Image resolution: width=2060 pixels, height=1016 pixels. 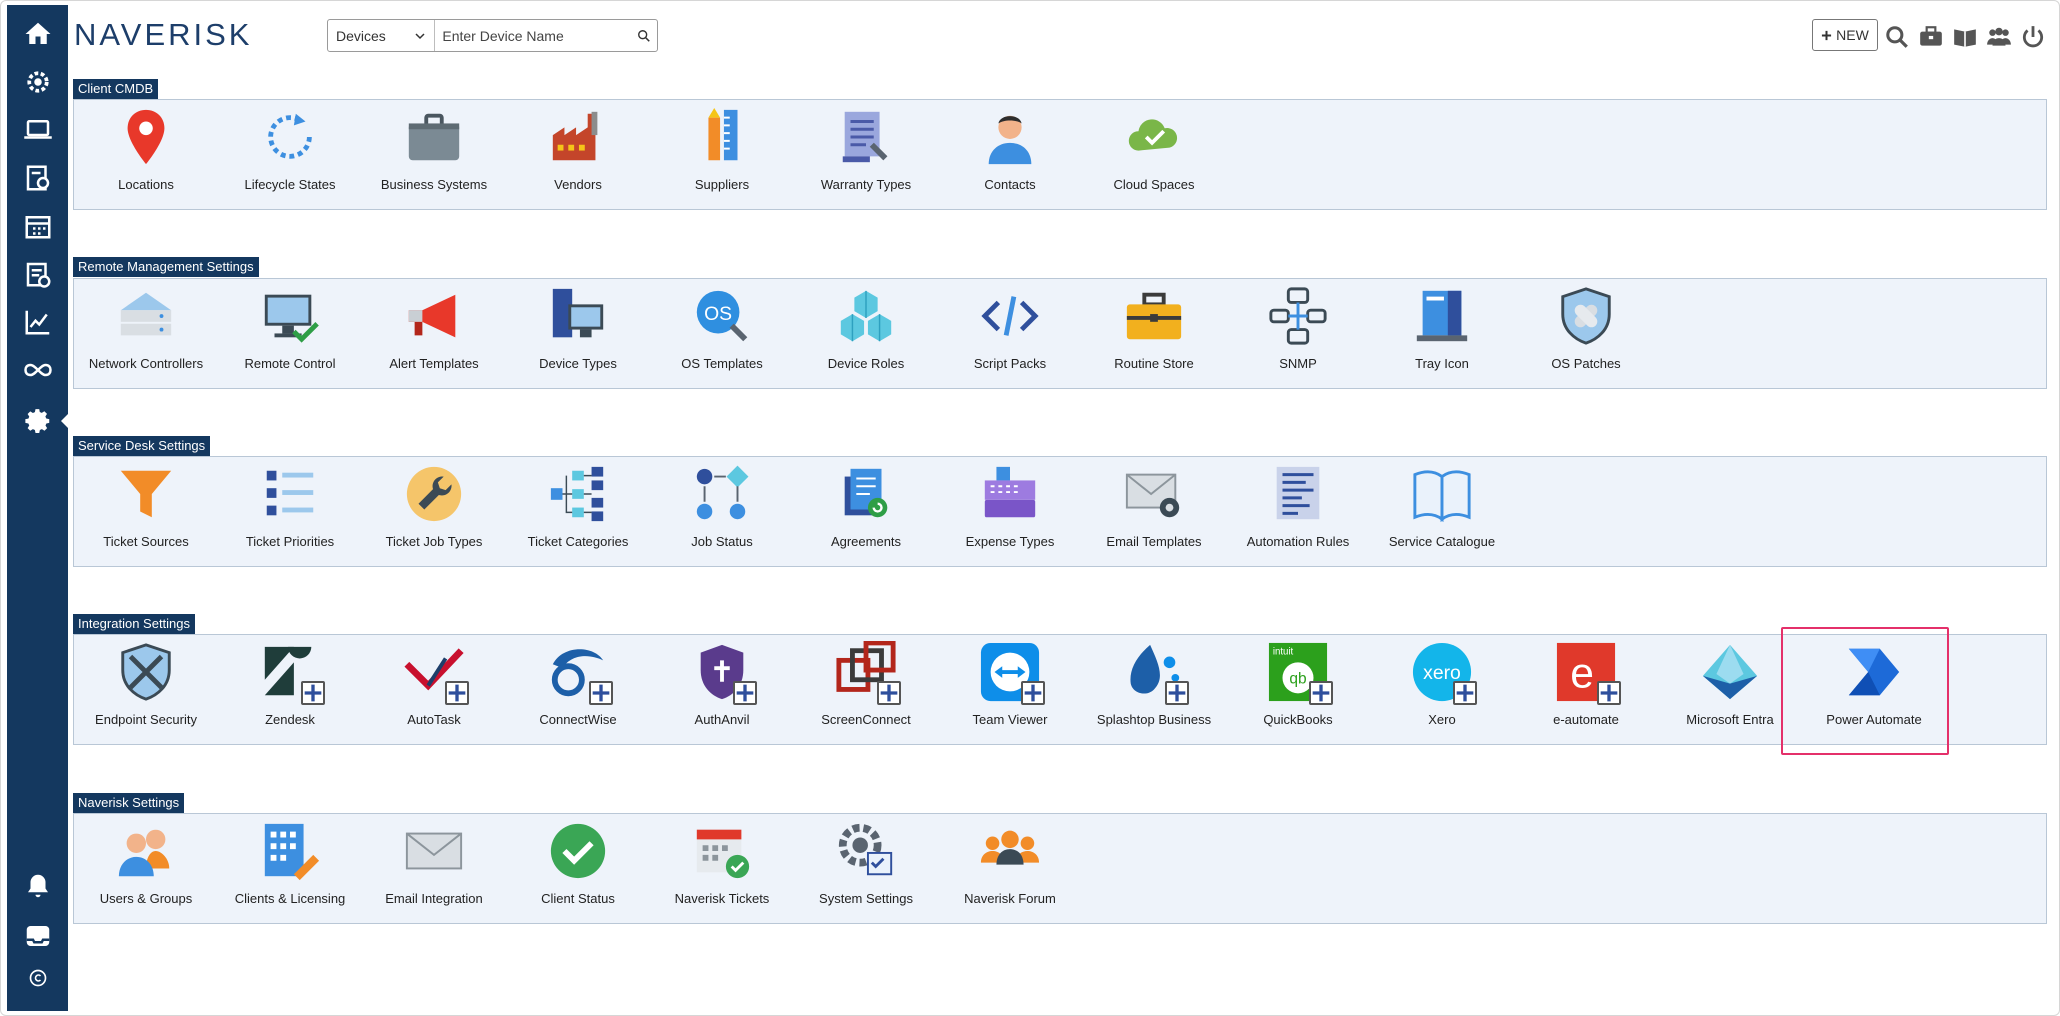 What do you see at coordinates (578, 494) in the screenshot?
I see `hierarchy-icon` at bounding box center [578, 494].